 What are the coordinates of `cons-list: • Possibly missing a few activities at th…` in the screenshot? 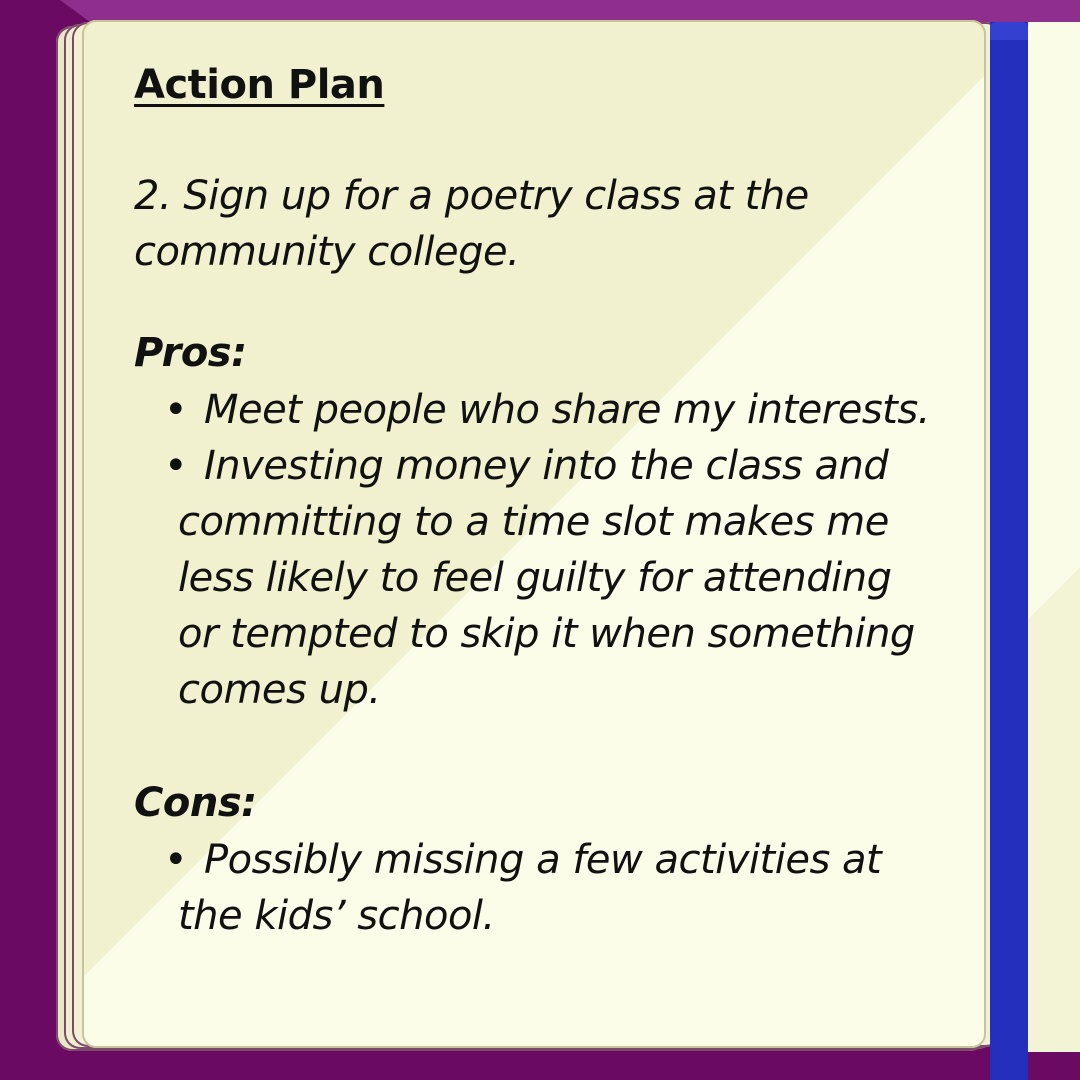 It's located at (549, 888).